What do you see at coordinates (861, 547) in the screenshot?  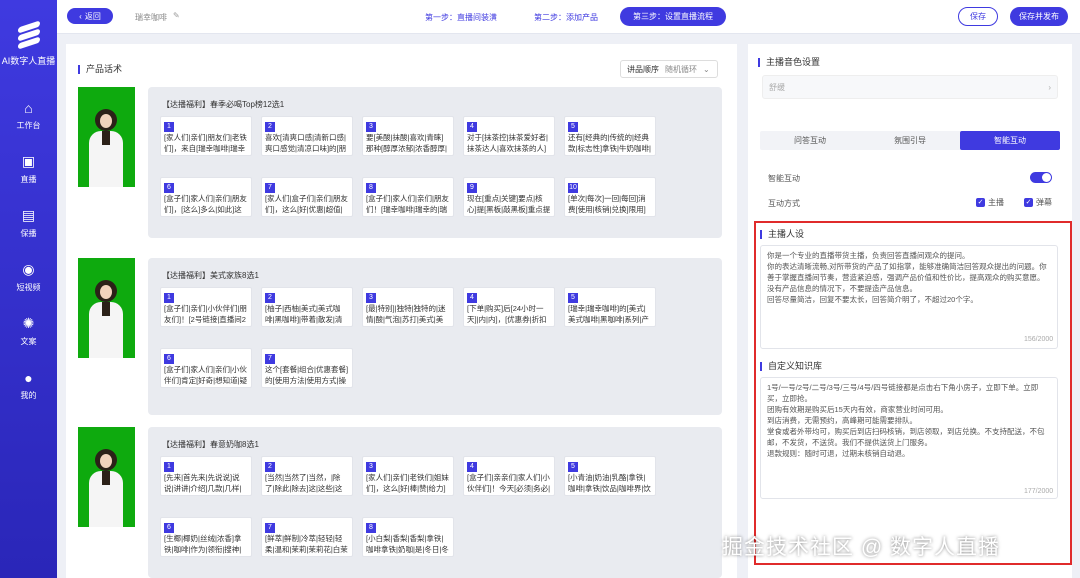 I see `watermark: 掘金技术社区 @ 数字人直播` at bounding box center [861, 547].